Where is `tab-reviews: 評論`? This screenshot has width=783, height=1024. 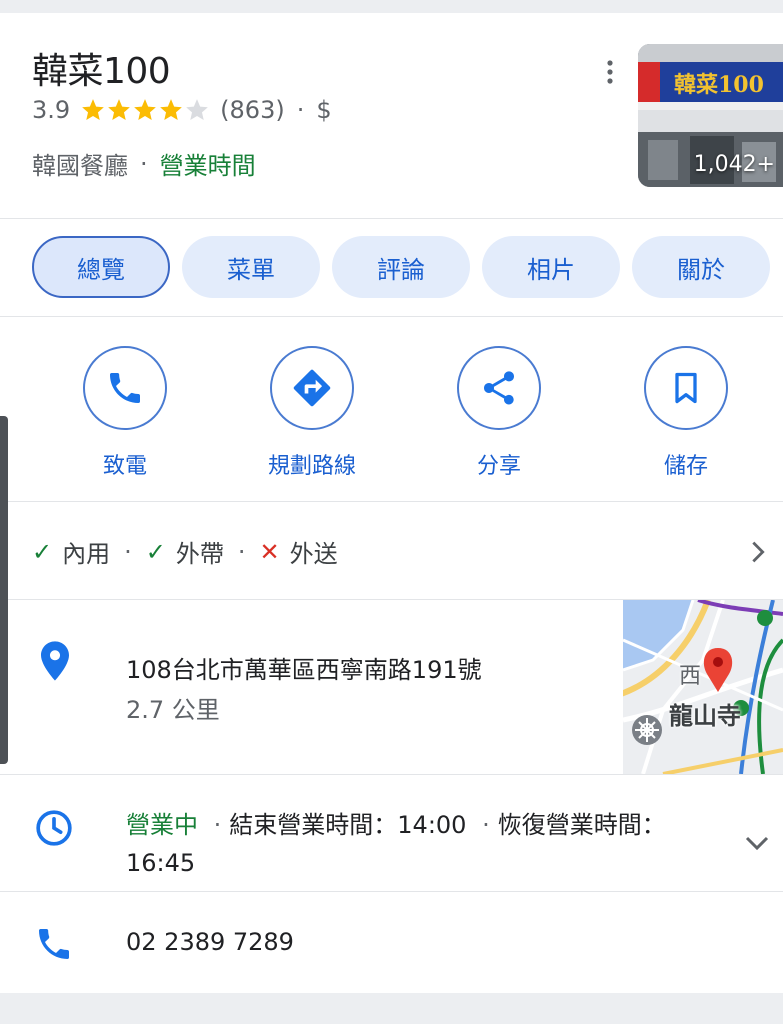
tab-reviews: 評論 is located at coordinates (401, 267).